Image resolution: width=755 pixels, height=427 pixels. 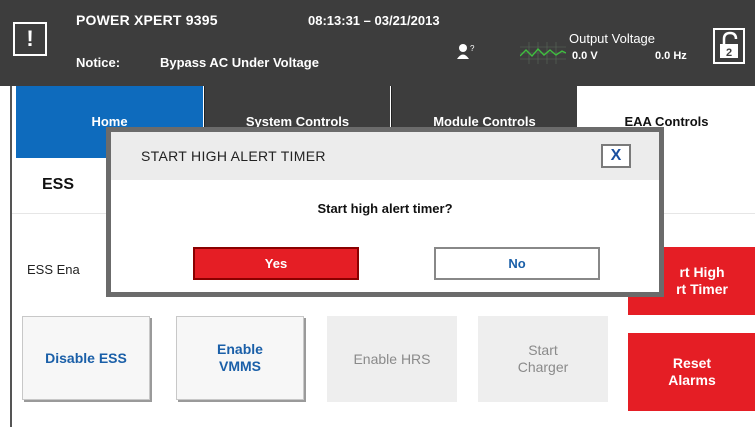 I want to click on output-voltage-label: Output Voltage, so click(x=612, y=38).